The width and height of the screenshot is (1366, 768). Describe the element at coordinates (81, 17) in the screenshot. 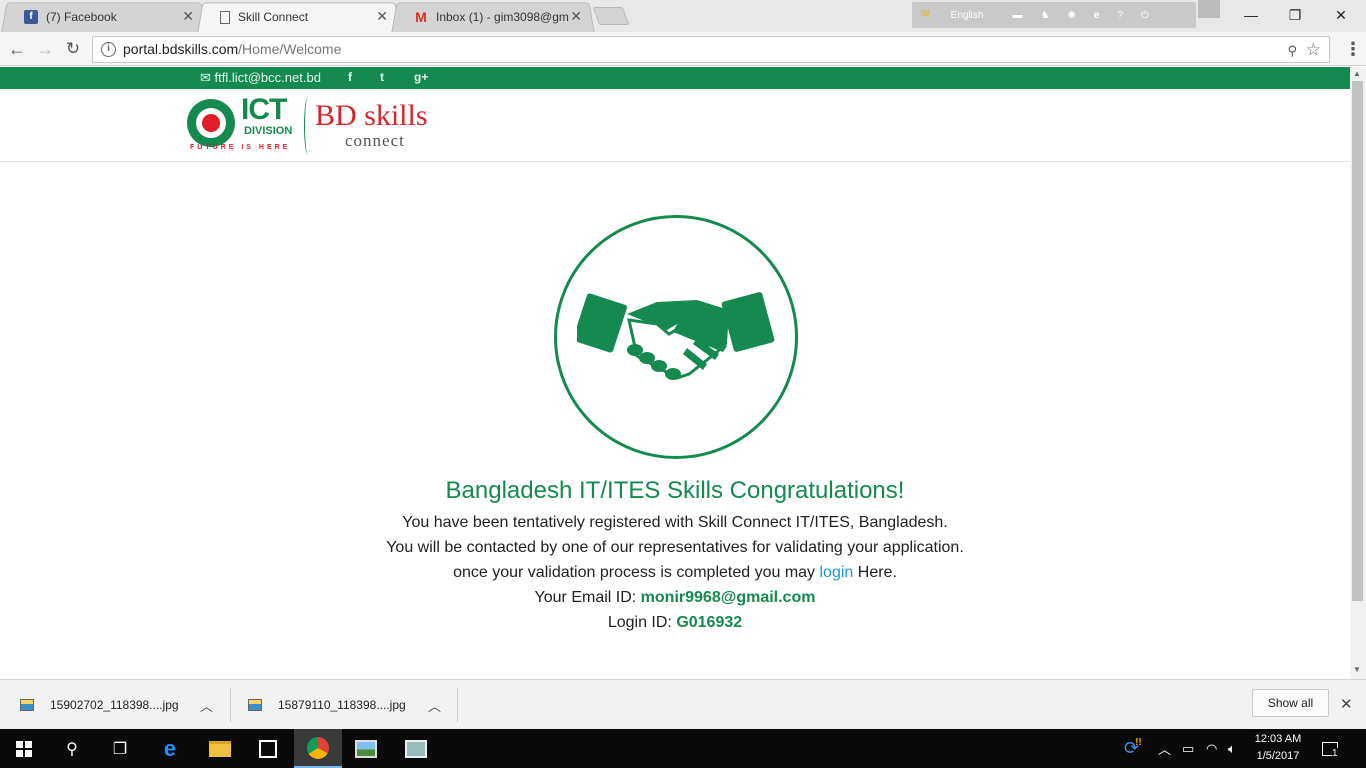

I see `tab-title: (7) Facebook` at that location.